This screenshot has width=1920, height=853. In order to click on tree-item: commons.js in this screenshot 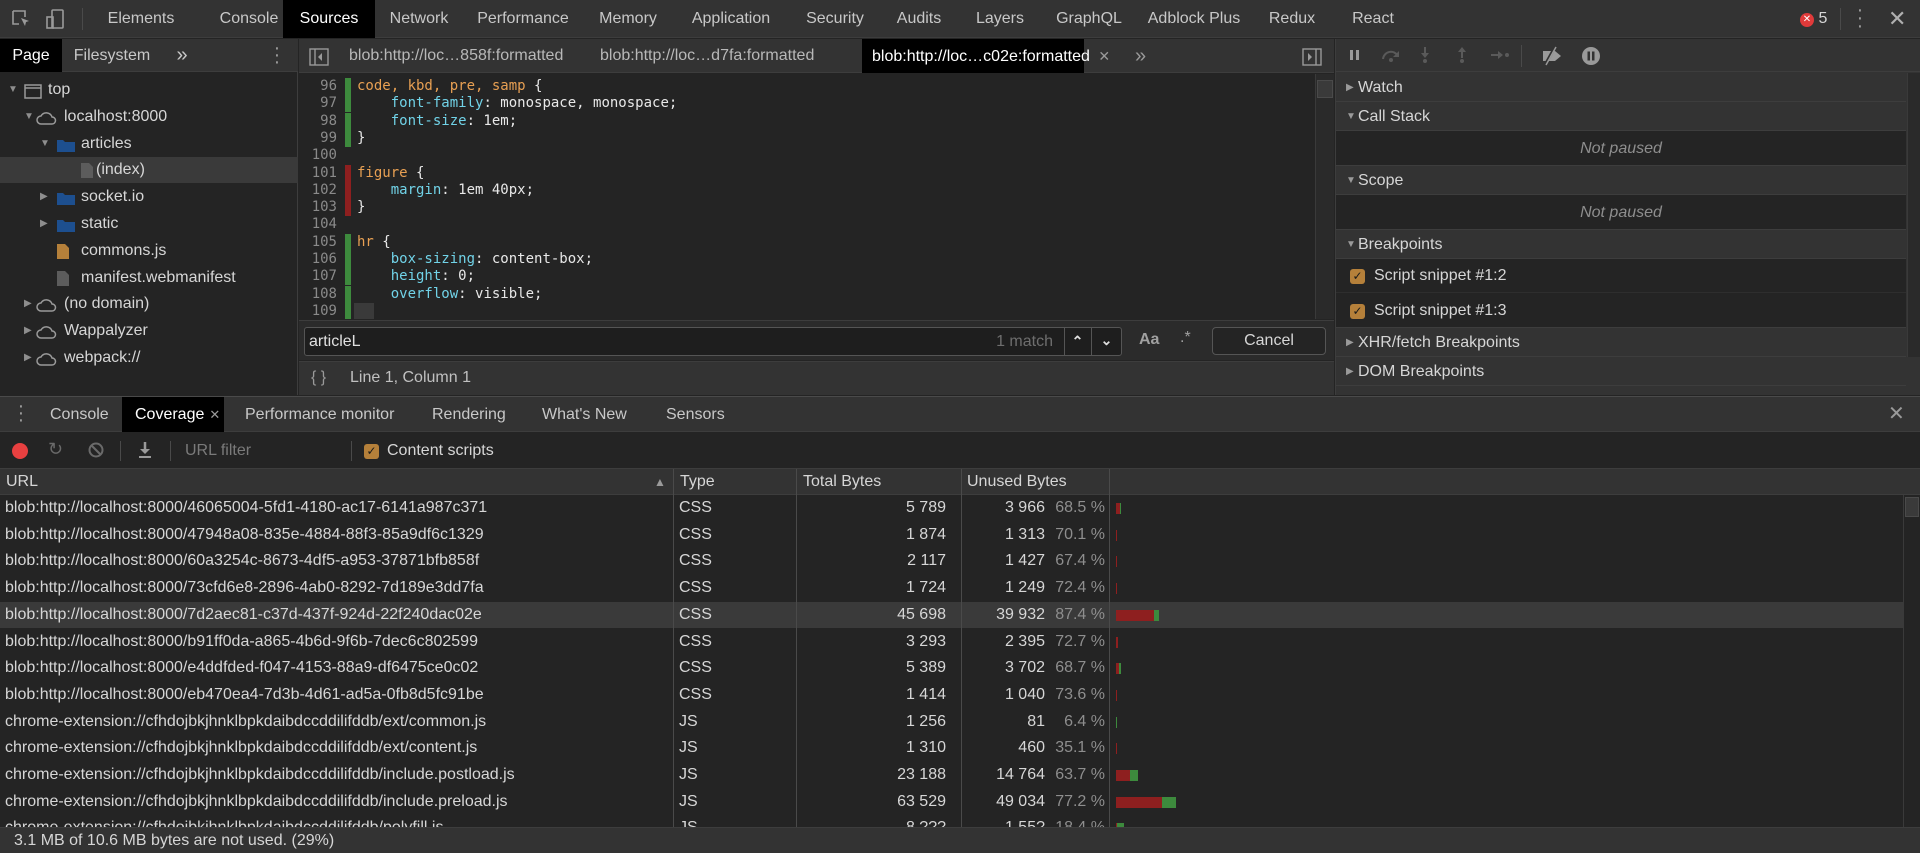, I will do `click(149, 251)`.